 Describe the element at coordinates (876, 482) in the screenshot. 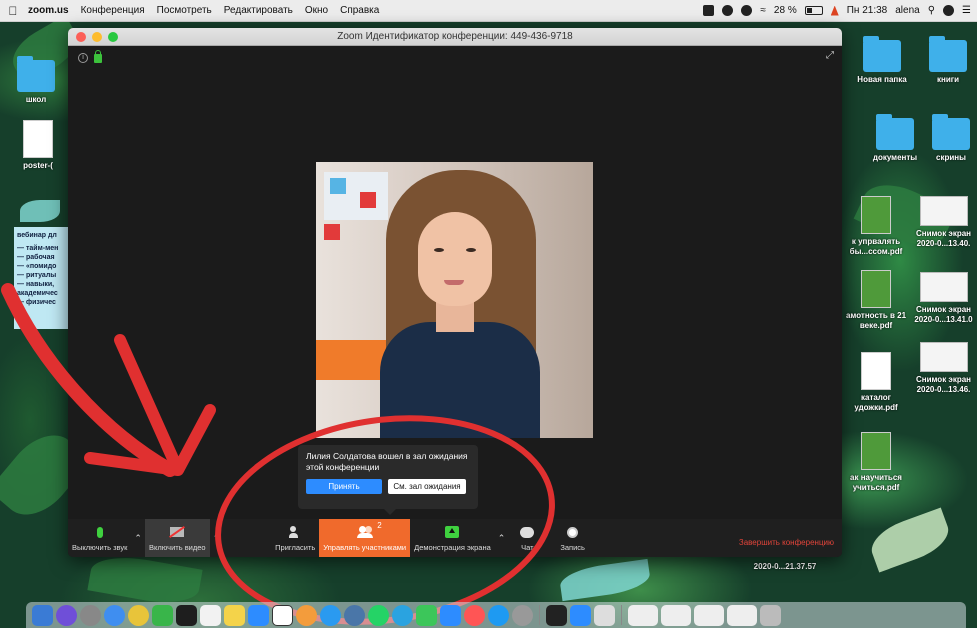

I see `desktop-icon-label: ак научиться учиться.pdf` at that location.